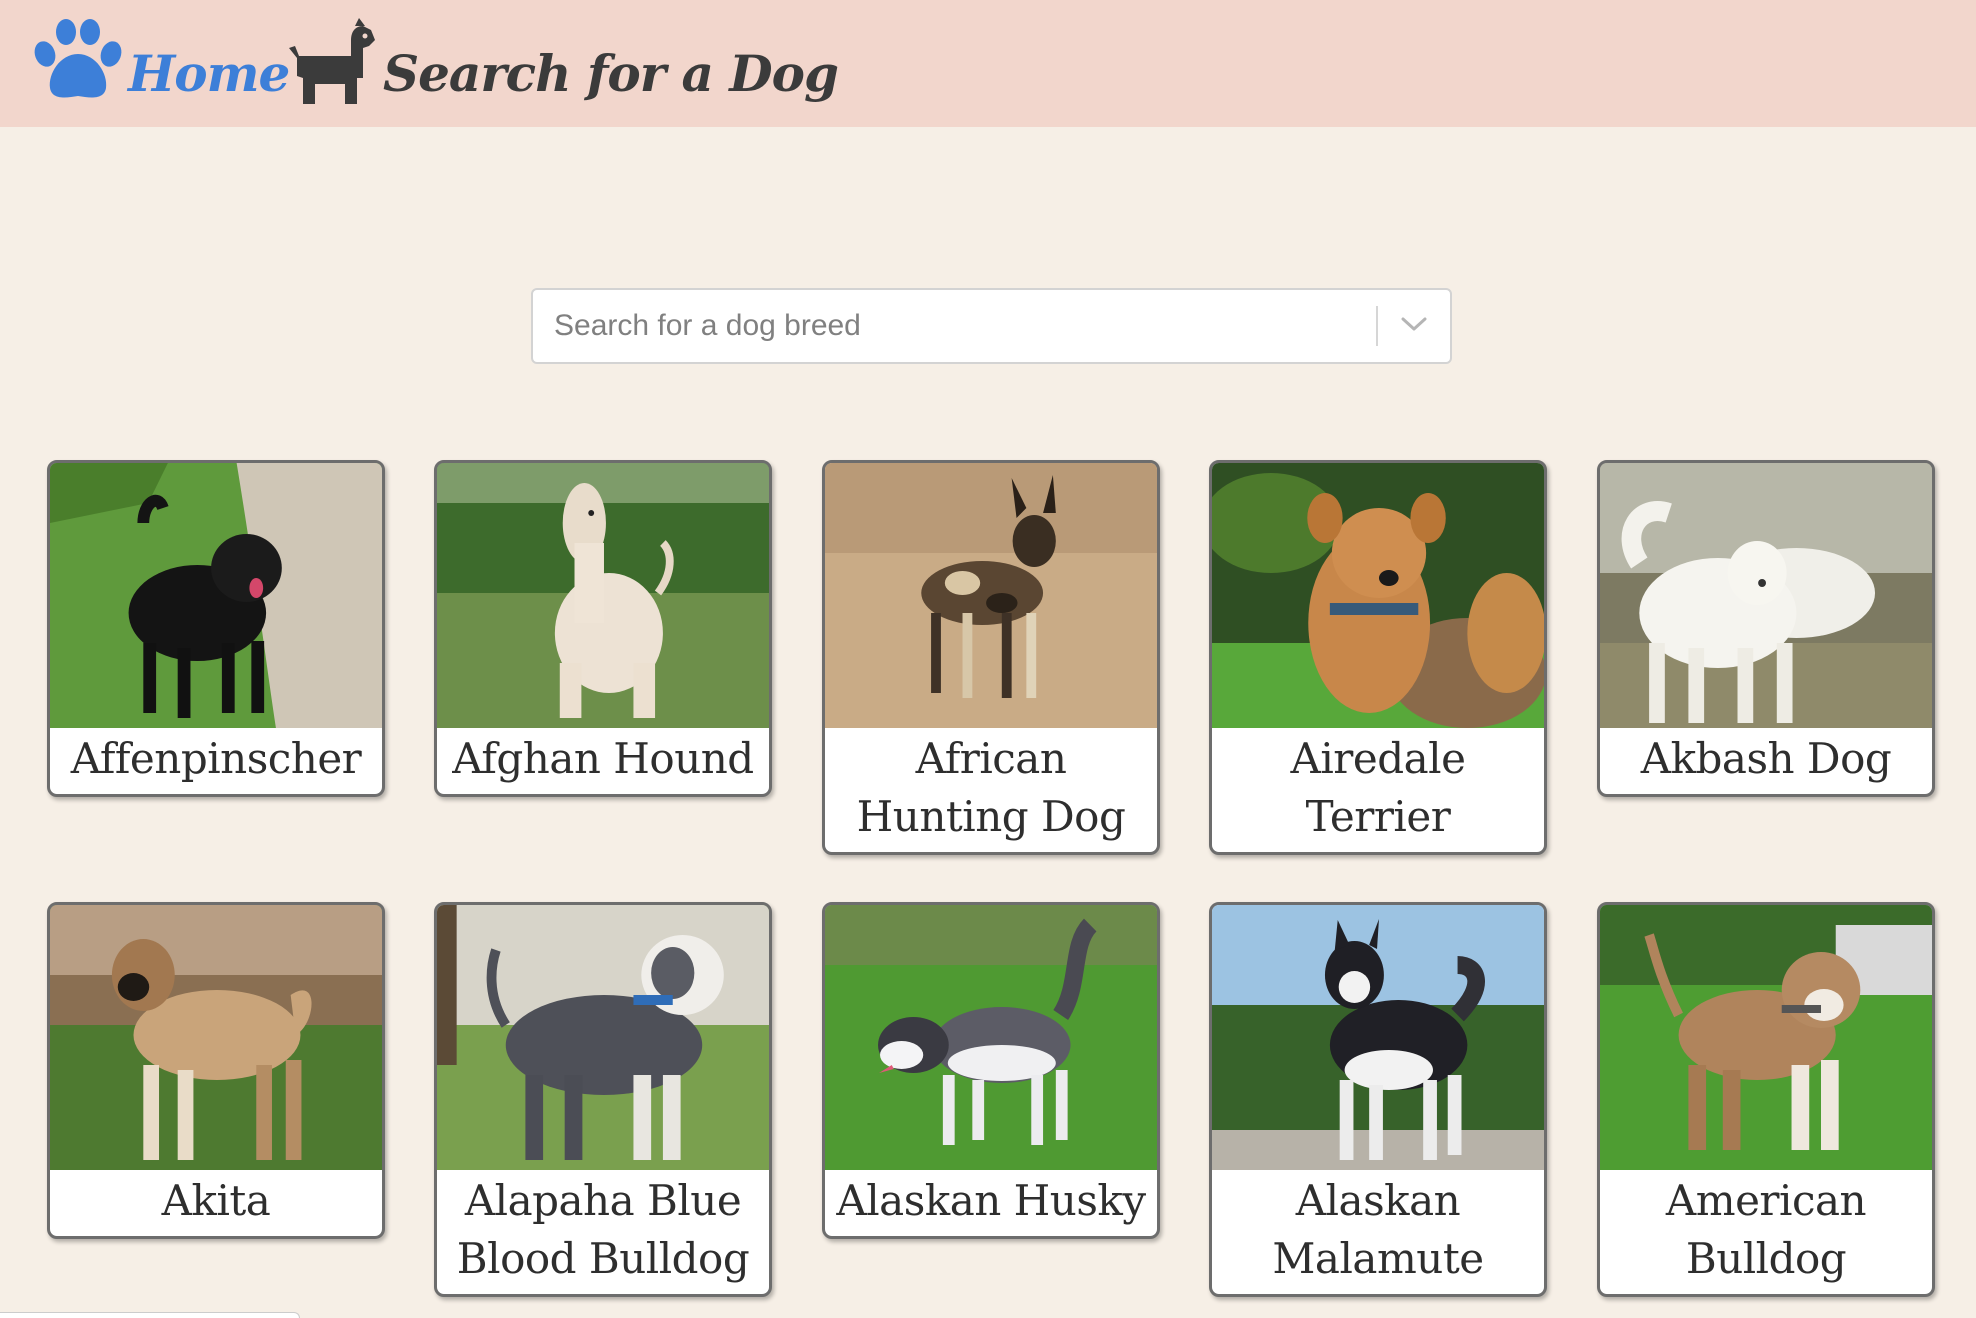  I want to click on dog-icon, so click(334, 74).